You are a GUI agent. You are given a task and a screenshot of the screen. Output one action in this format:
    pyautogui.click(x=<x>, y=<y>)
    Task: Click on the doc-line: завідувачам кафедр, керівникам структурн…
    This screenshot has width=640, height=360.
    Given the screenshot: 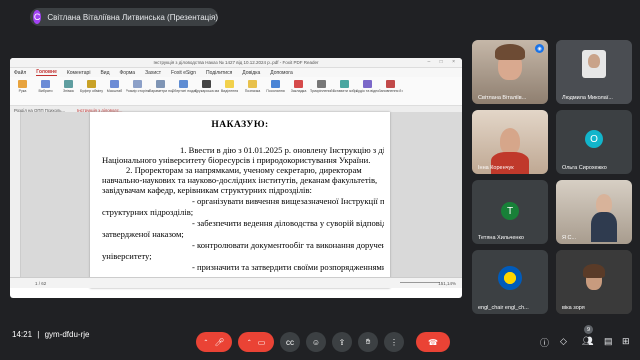 What is the action you would take?
    pyautogui.click(x=207, y=190)
    